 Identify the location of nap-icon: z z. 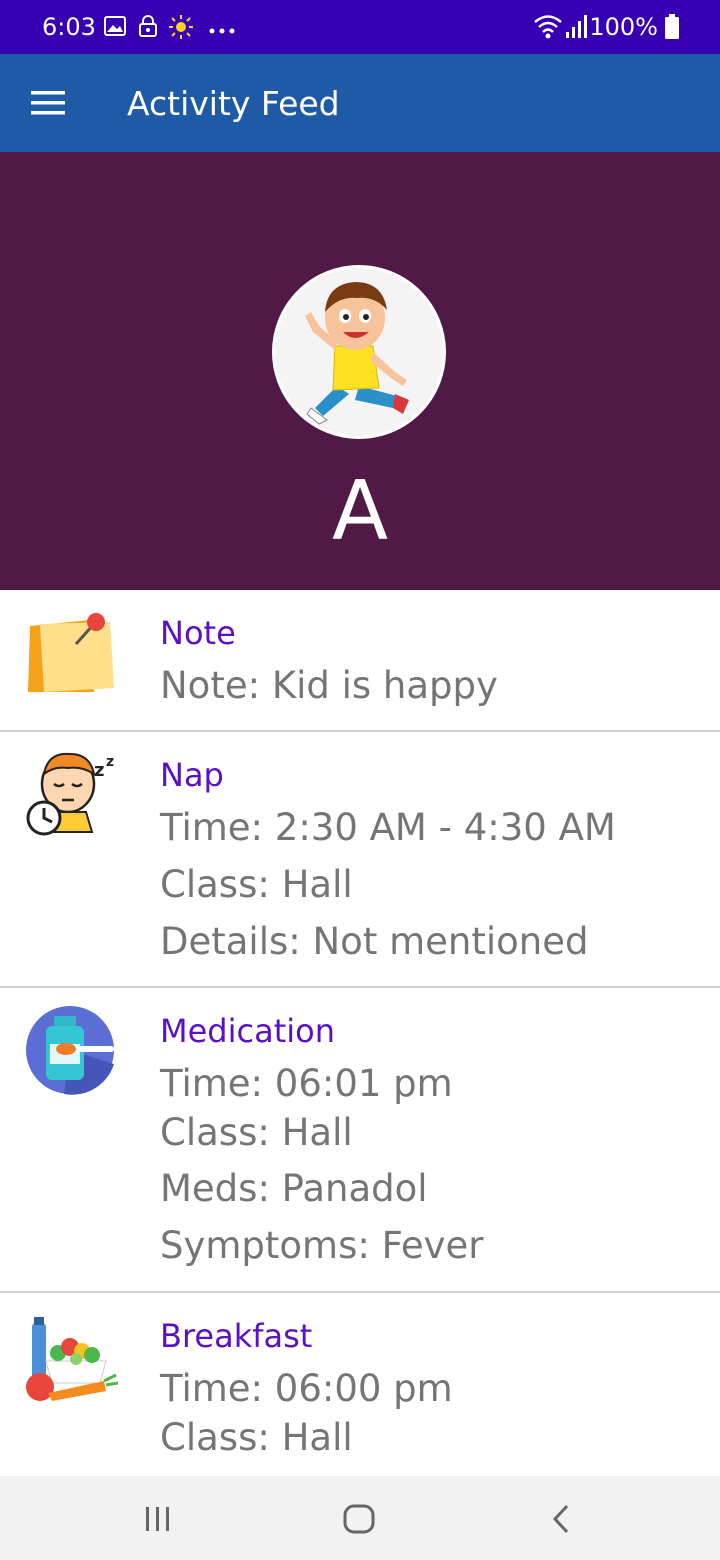
(71, 793).